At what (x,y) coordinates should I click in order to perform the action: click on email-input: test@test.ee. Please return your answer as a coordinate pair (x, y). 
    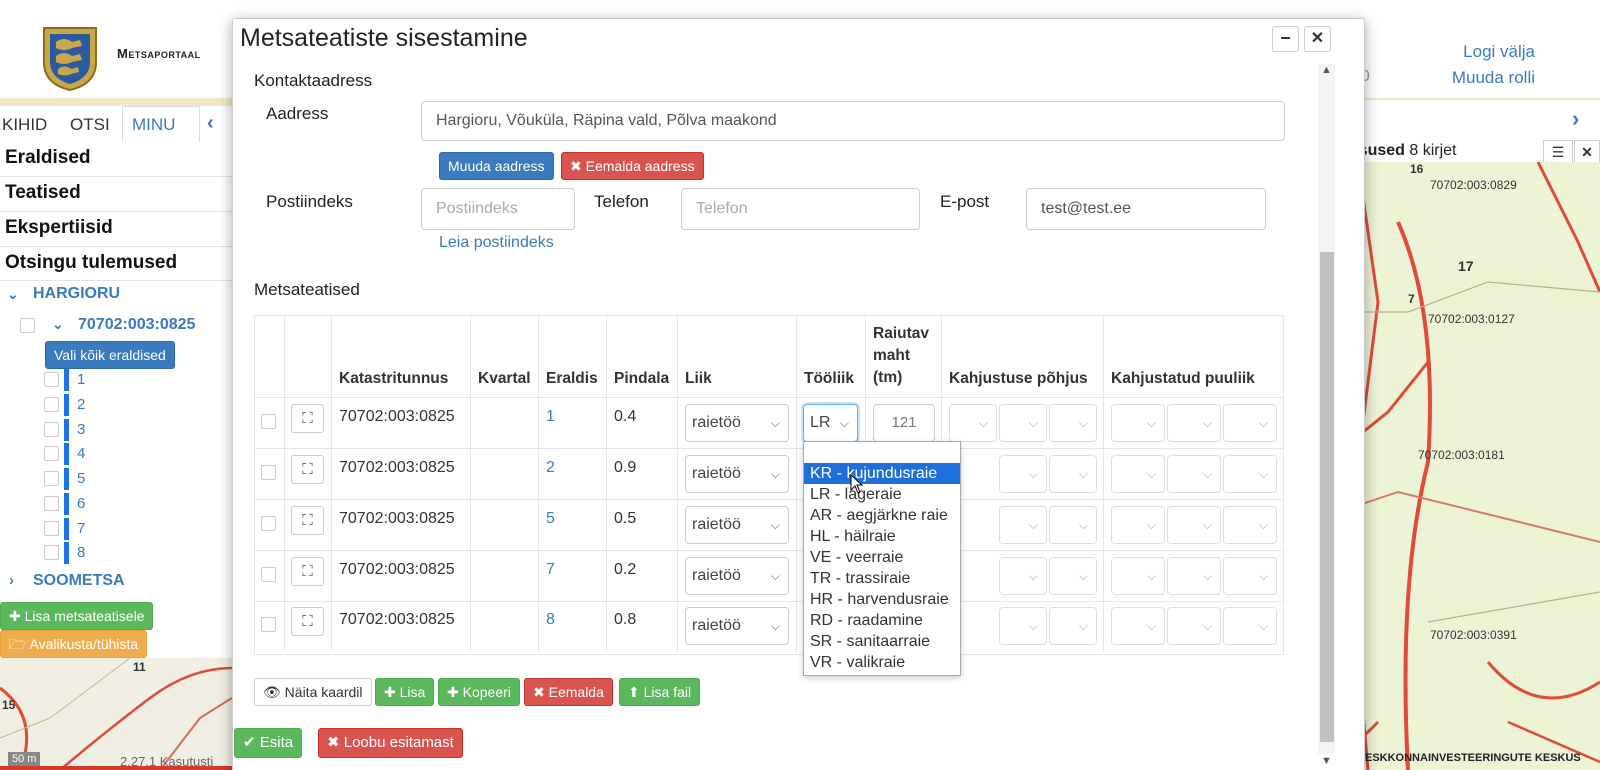
    Looking at the image, I should click on (1146, 209).